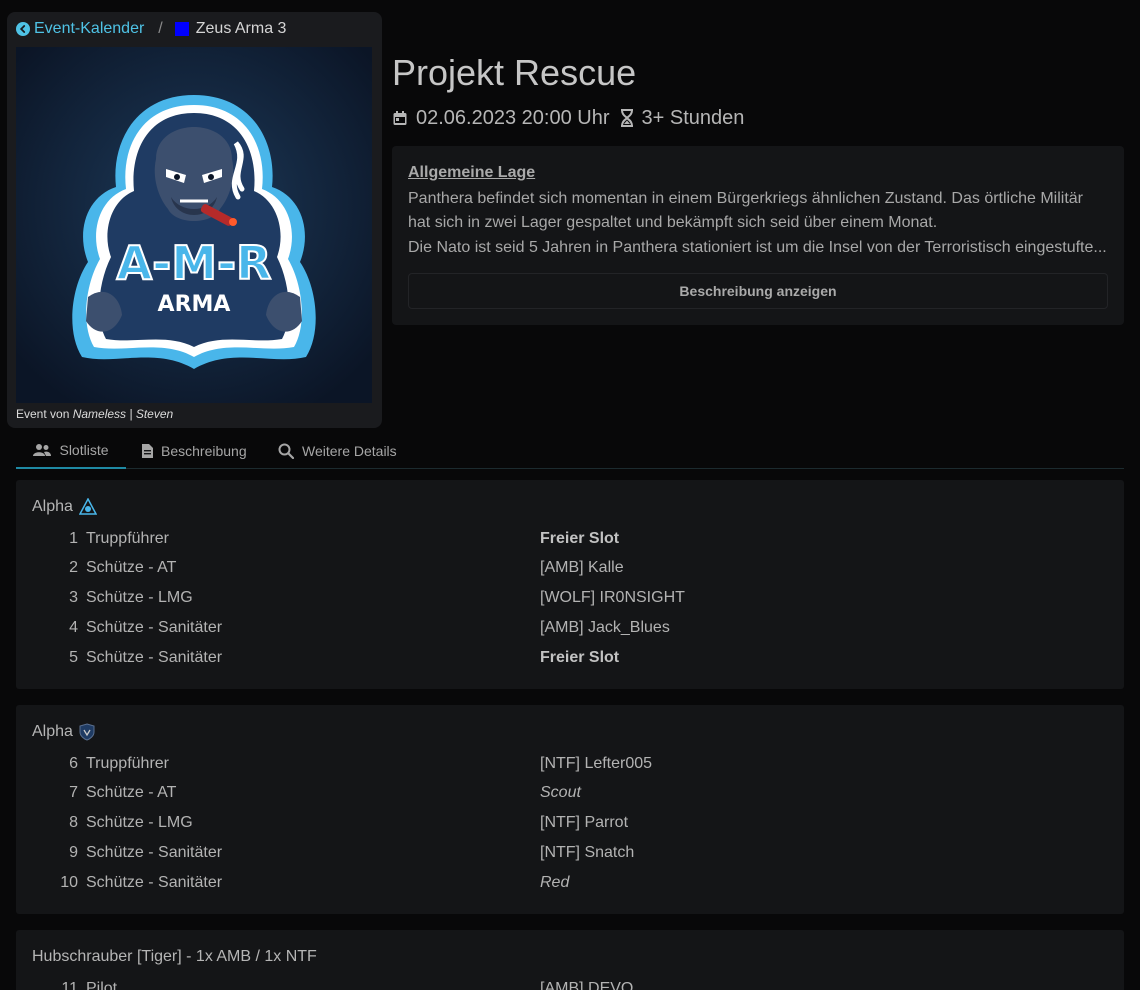 Image resolution: width=1140 pixels, height=990 pixels. I want to click on slot-row: 1 Truppführer Freier Slot, so click(570, 539).